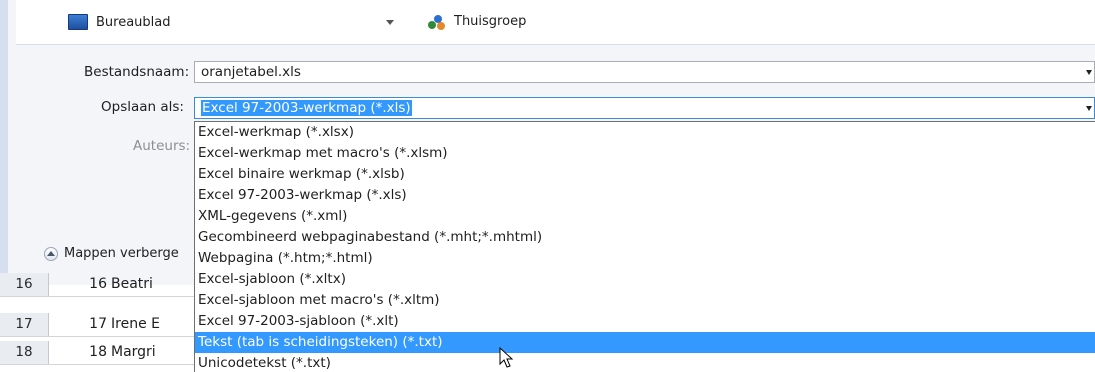  What do you see at coordinates (645, 216) in the screenshot?
I see `dropdown-option: XML-gegevens (*.xml)` at bounding box center [645, 216].